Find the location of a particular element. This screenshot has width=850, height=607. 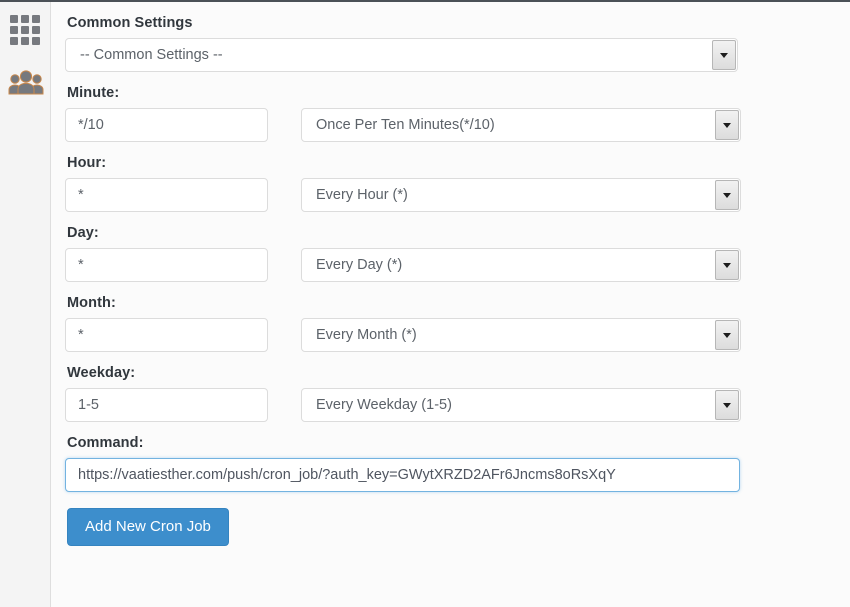

minute-preset-select: Once Per Ten Minutes(*/10) is located at coordinates (521, 125).